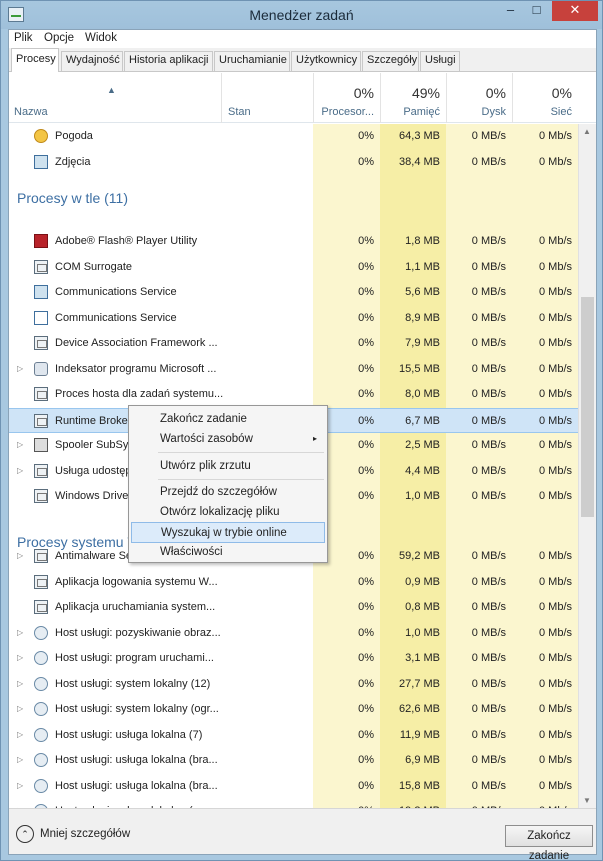  I want to click on tab-historia-aplikacji: Historia aplikacji, so click(168, 61).